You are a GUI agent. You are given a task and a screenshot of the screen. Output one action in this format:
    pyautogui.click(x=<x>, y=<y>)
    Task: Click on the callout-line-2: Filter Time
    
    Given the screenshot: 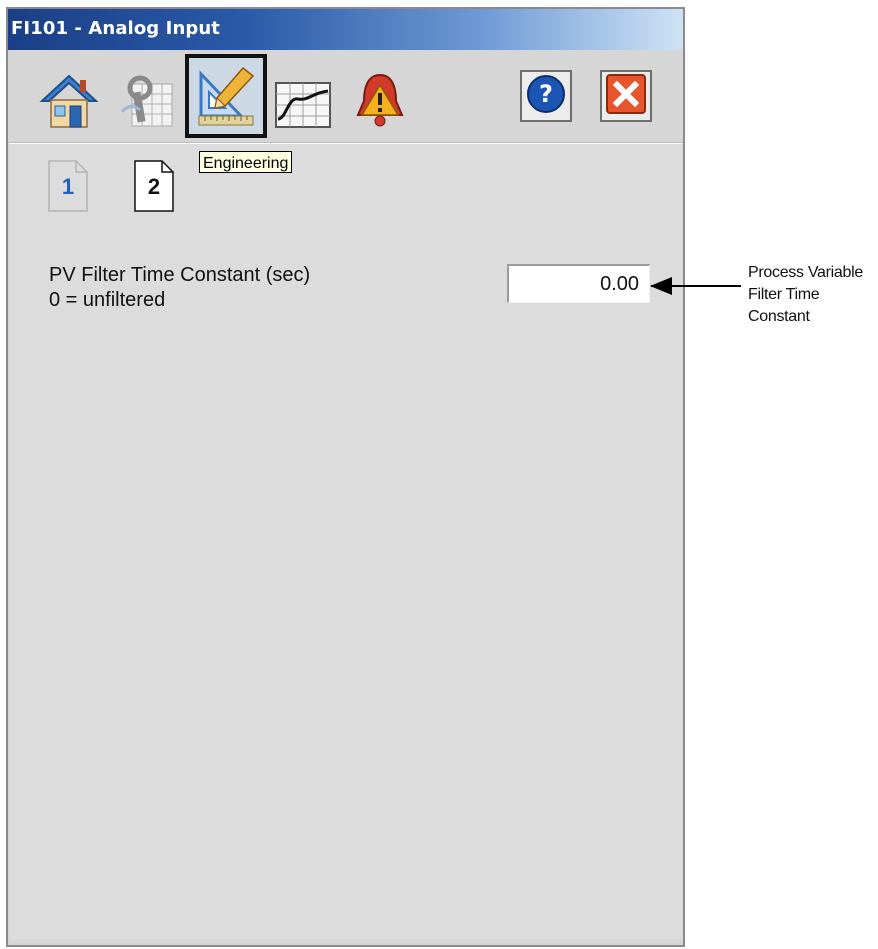 What is the action you would take?
    pyautogui.click(x=784, y=294)
    